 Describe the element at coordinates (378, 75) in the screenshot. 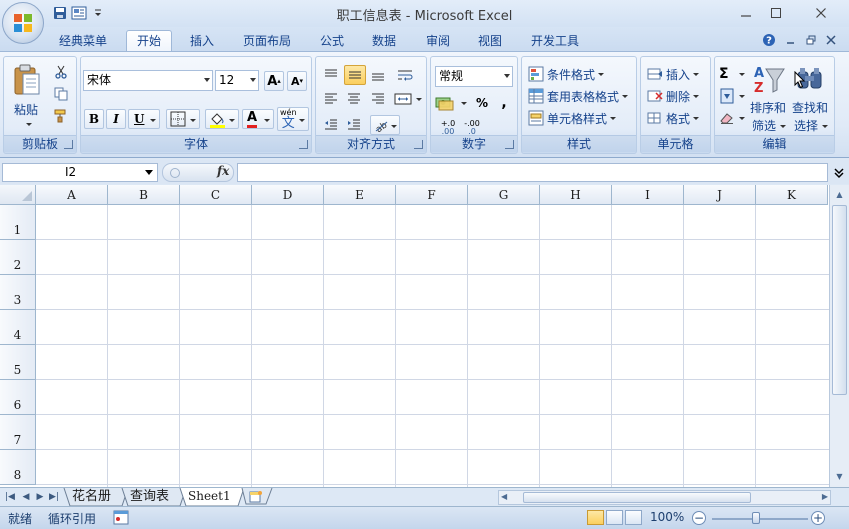

I see `align-bottom-icon` at that location.